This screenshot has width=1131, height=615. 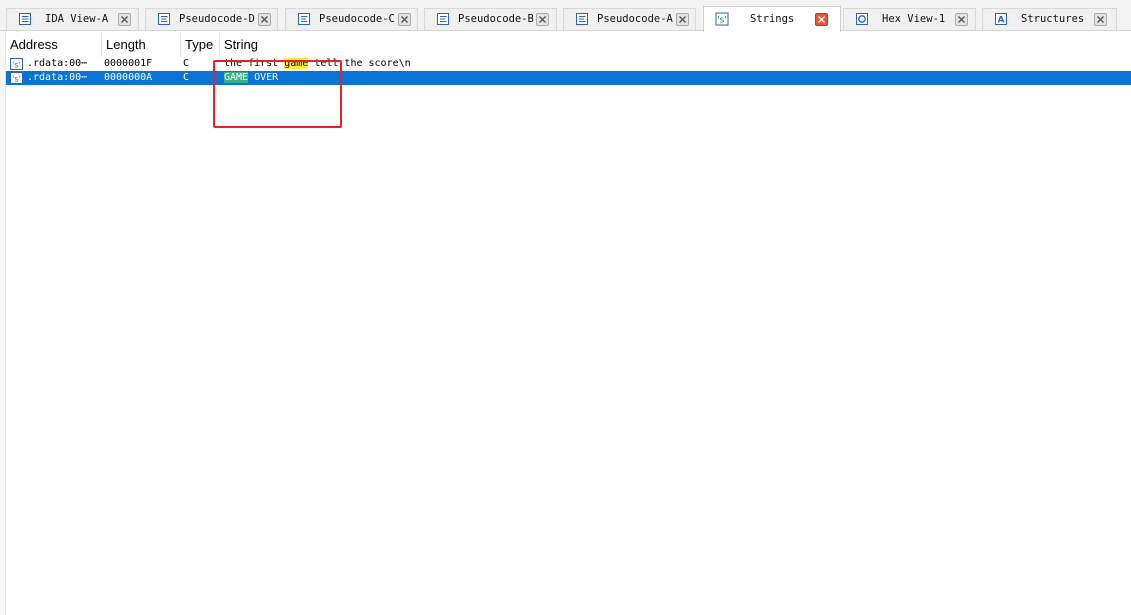 What do you see at coordinates (236, 77) in the screenshot?
I see `search-match-highlight: GAME` at bounding box center [236, 77].